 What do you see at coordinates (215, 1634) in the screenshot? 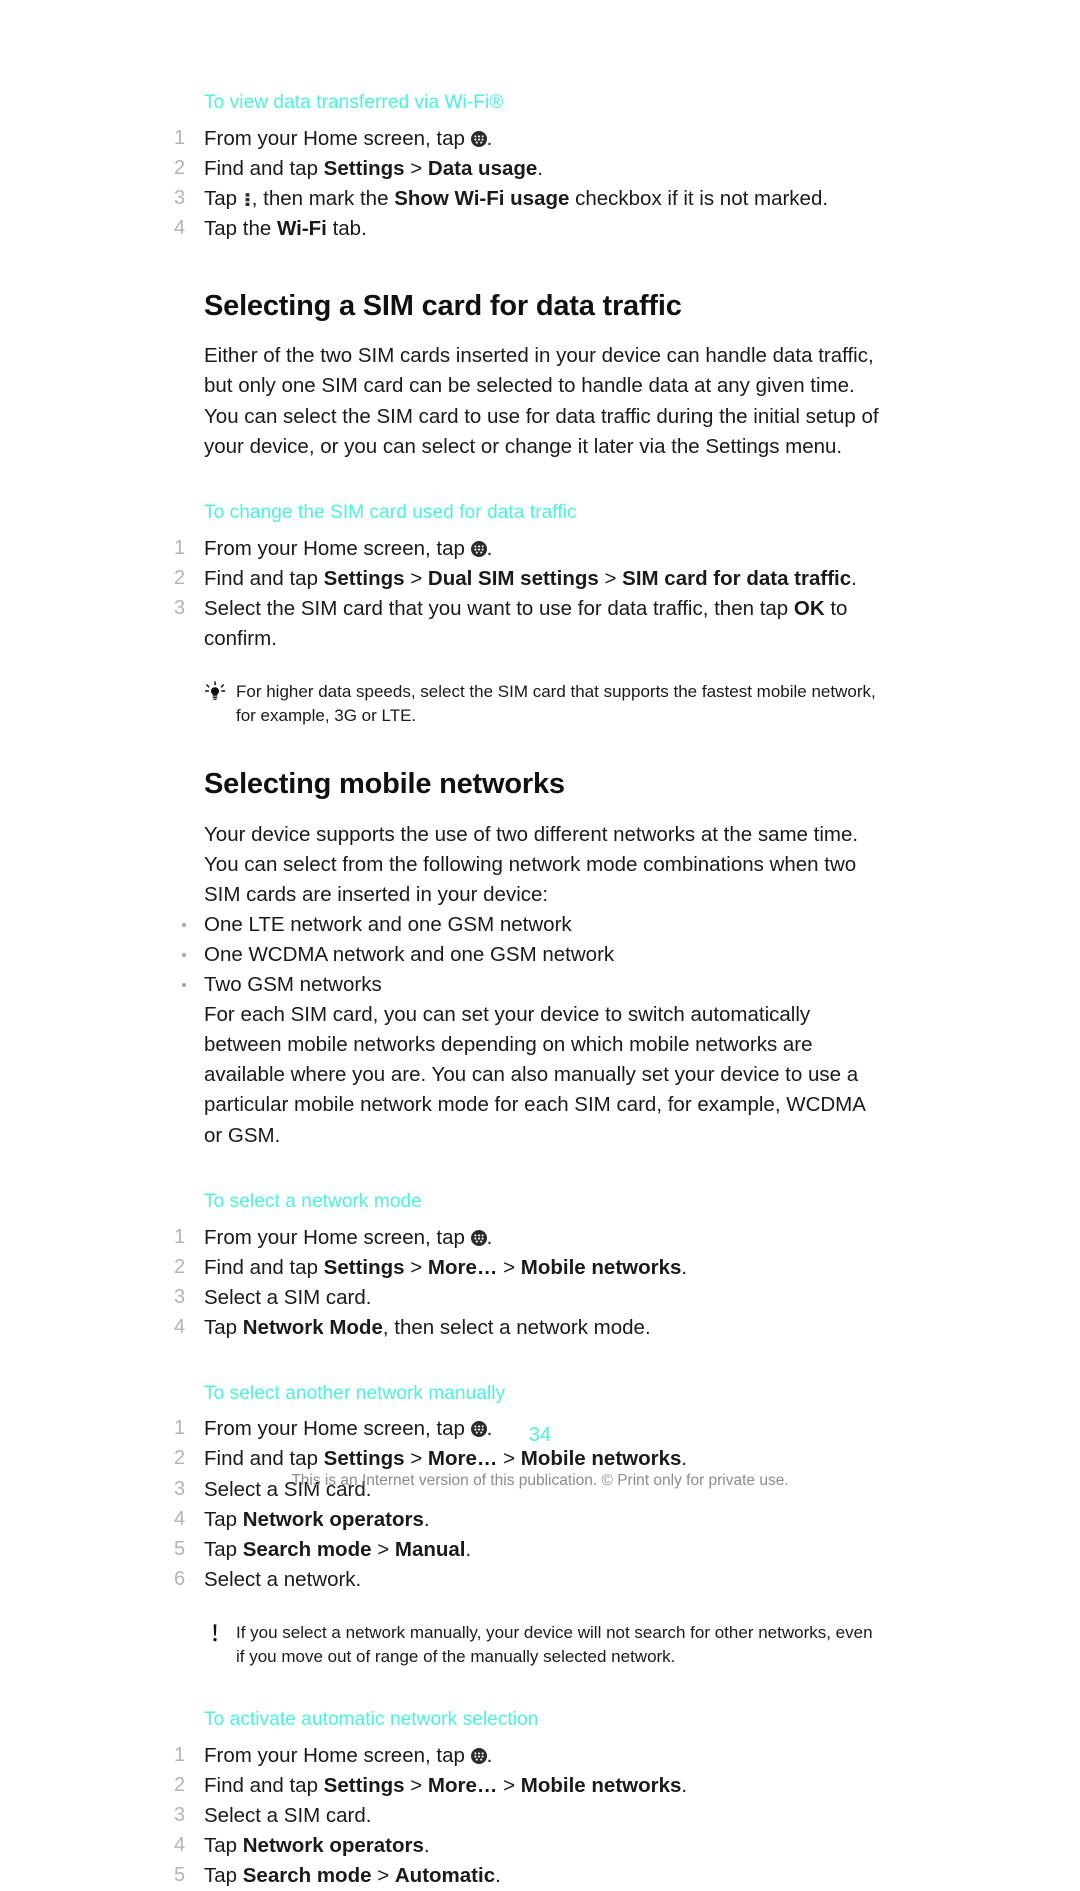
I see `warning-exclamation-icon` at bounding box center [215, 1634].